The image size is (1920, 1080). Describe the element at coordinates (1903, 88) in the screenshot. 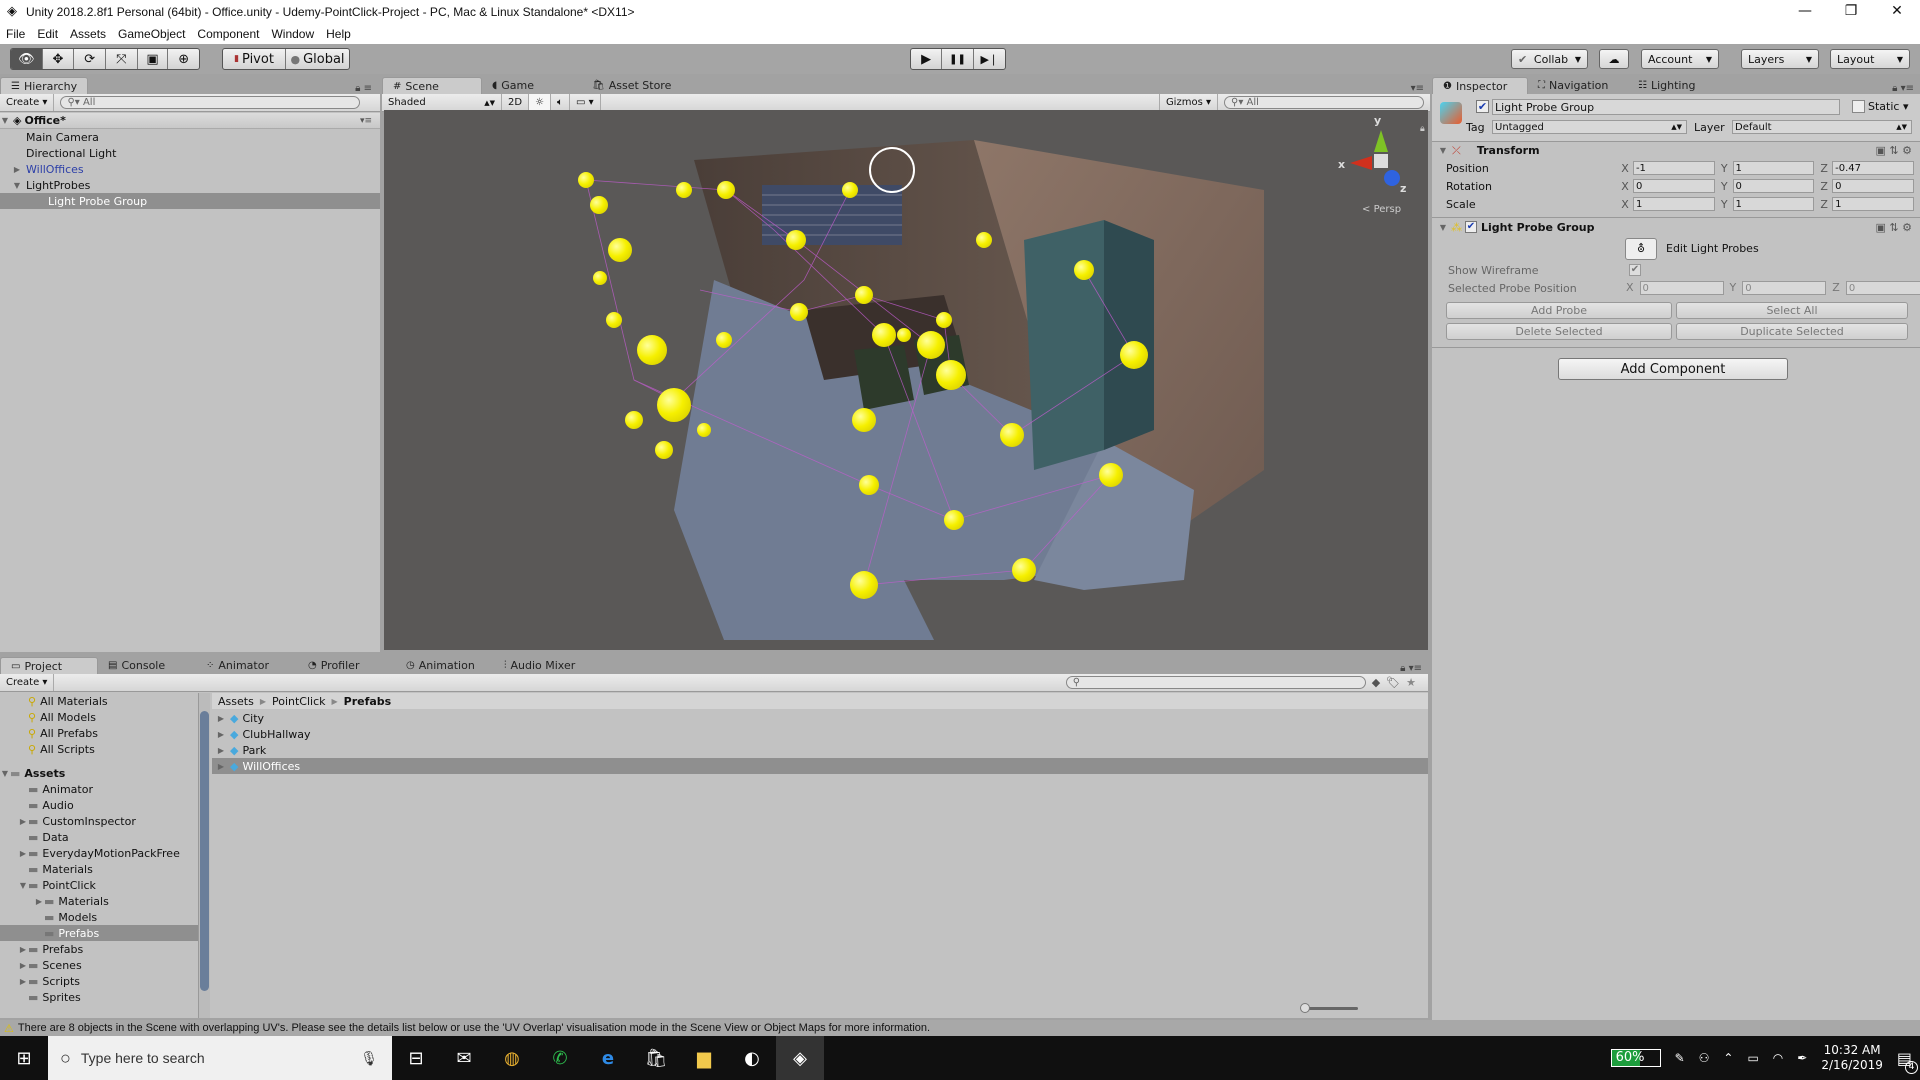

I see `inspector-lock-icon: 🔒︎ ▾≡` at that location.